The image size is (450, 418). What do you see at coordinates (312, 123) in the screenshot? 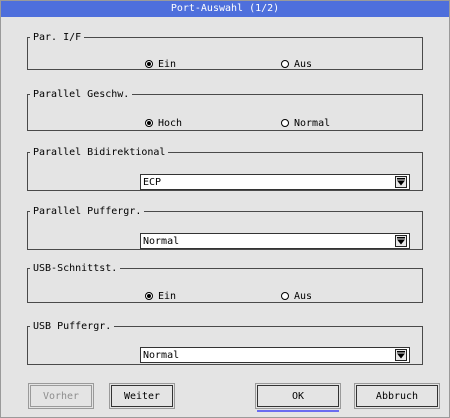
I see `radio-label: Normal` at bounding box center [312, 123].